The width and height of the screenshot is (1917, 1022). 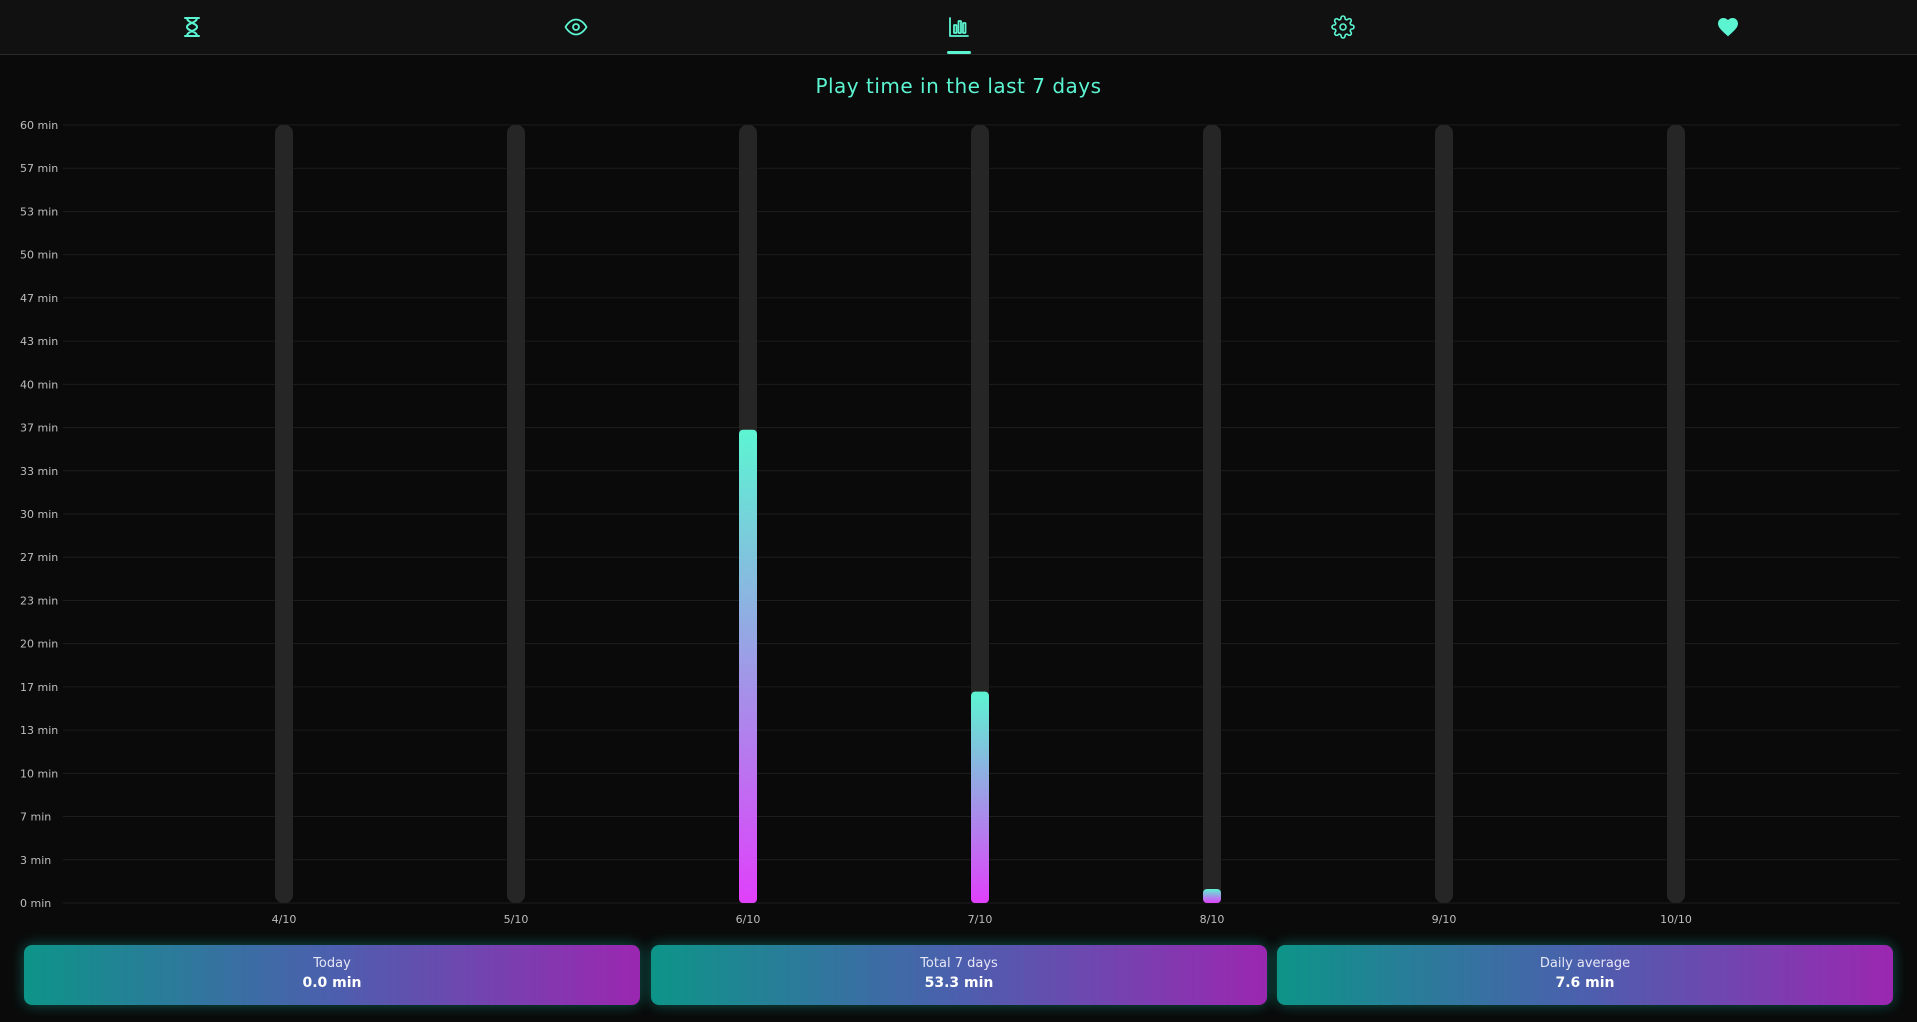 I want to click on average-value: 7.6 min, so click(x=1585, y=983).